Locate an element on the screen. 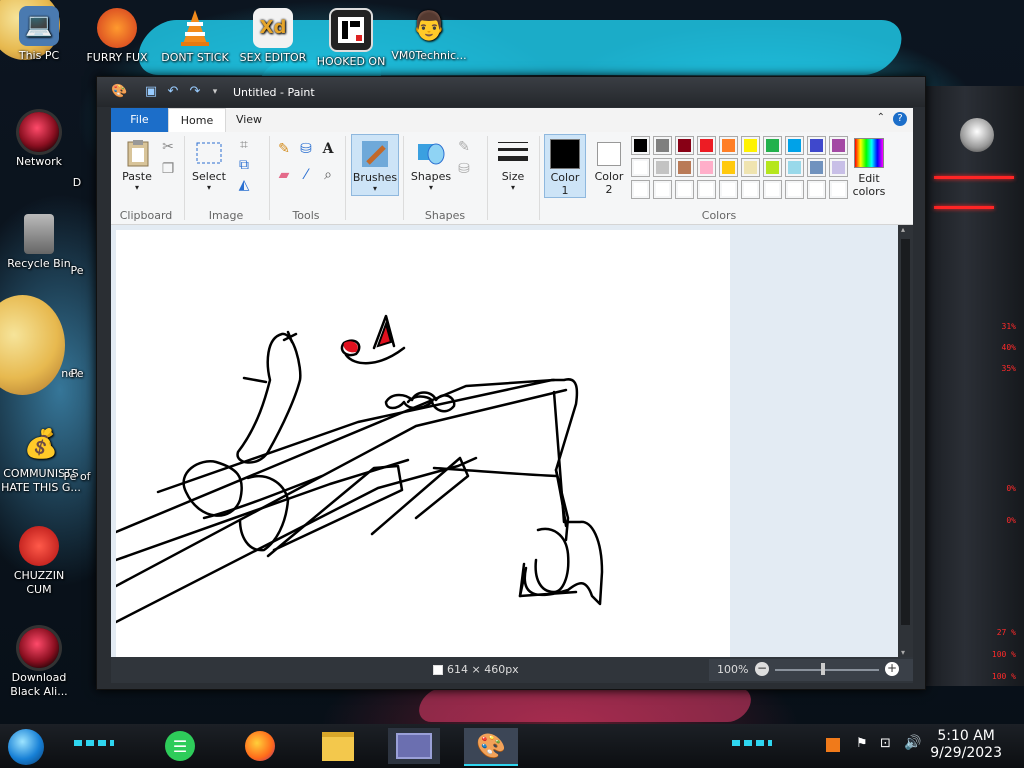 The height and width of the screenshot is (768, 1024). collapse-ribbon-icon: ⌃ is located at coordinates (881, 117).